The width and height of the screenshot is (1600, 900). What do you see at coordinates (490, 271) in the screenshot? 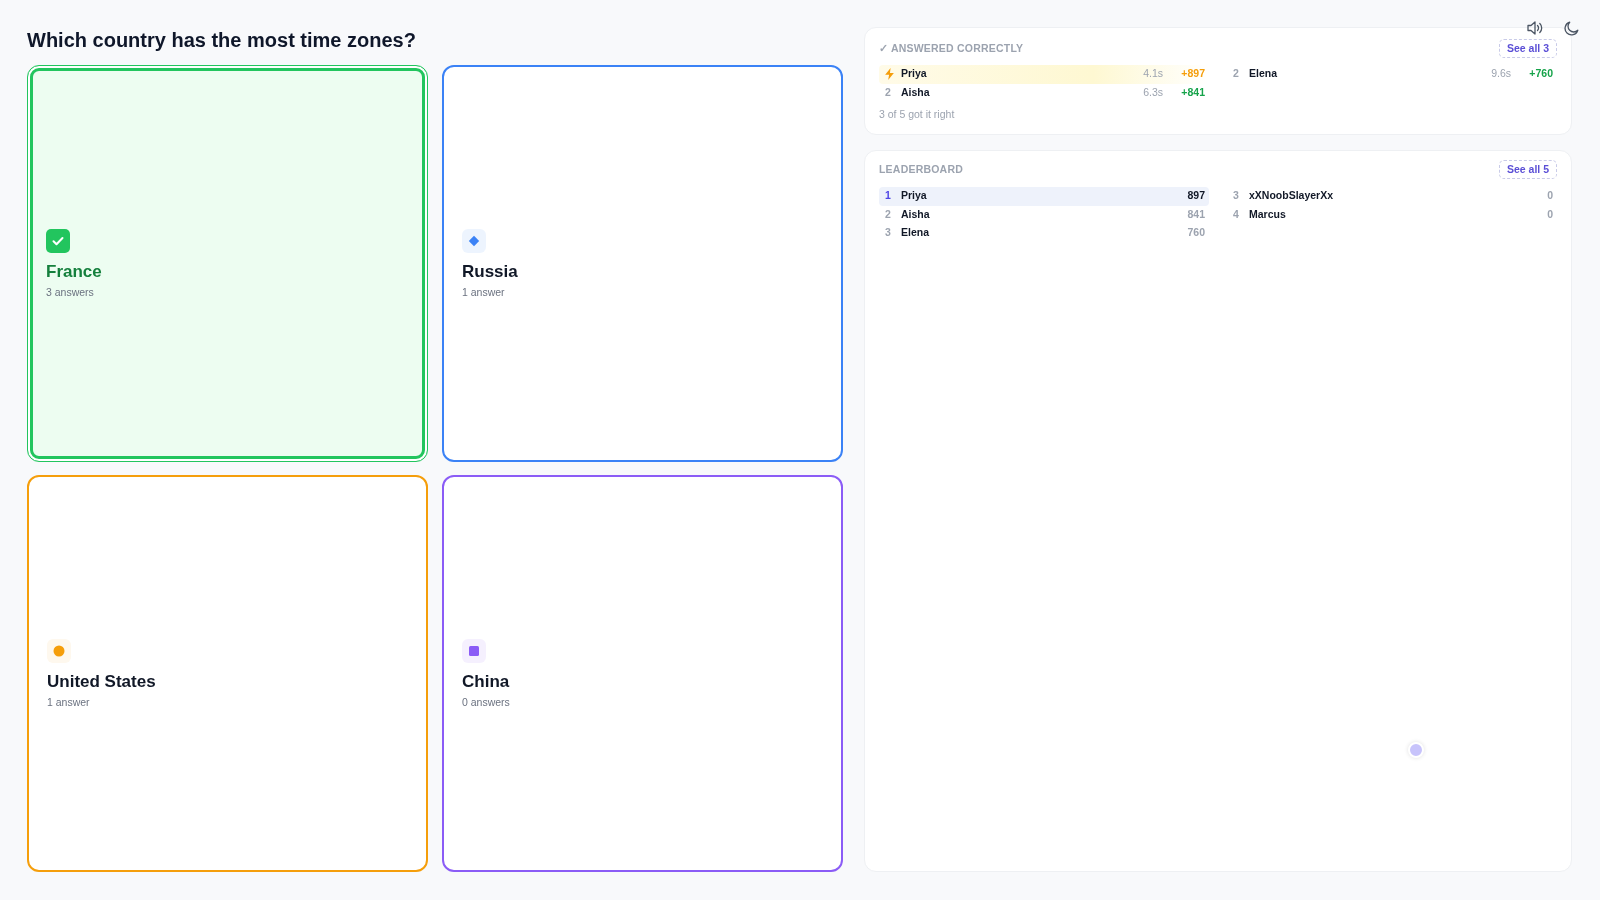
I see `answer-label: Russia` at bounding box center [490, 271].